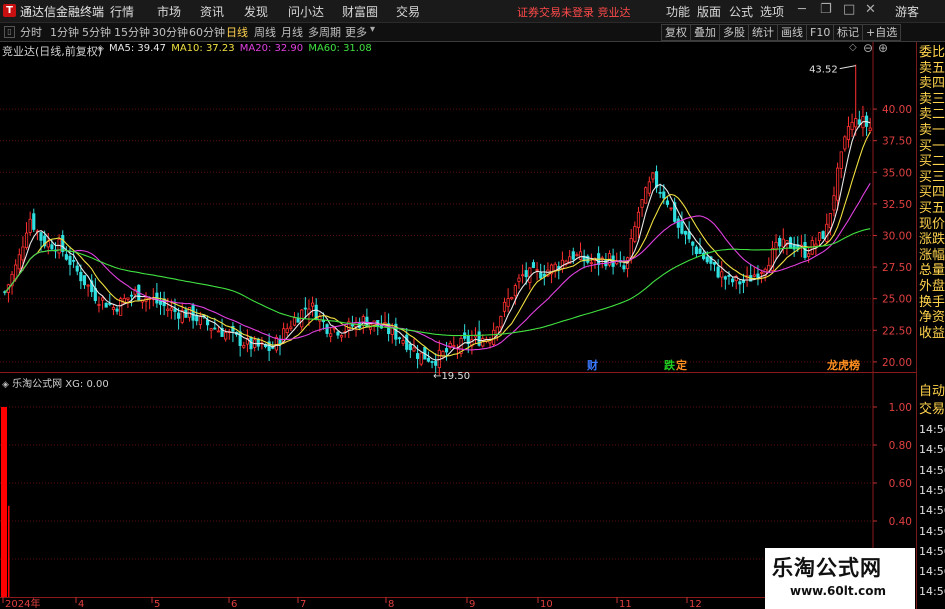  I want to click on event-marker-0: 财, so click(592, 365).